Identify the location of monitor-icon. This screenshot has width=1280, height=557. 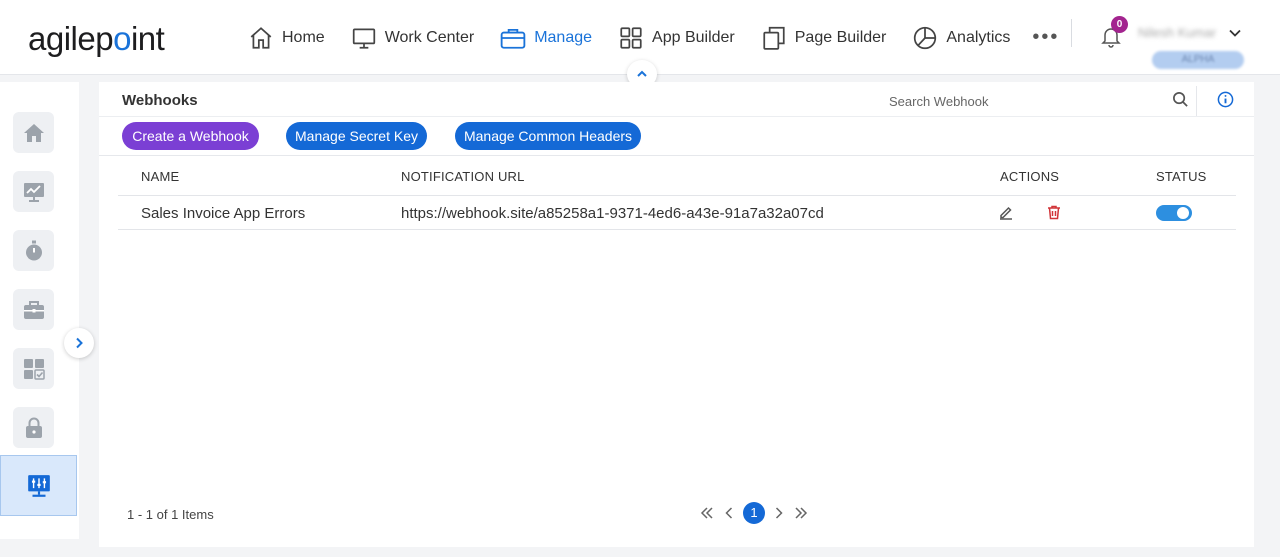
(363, 38).